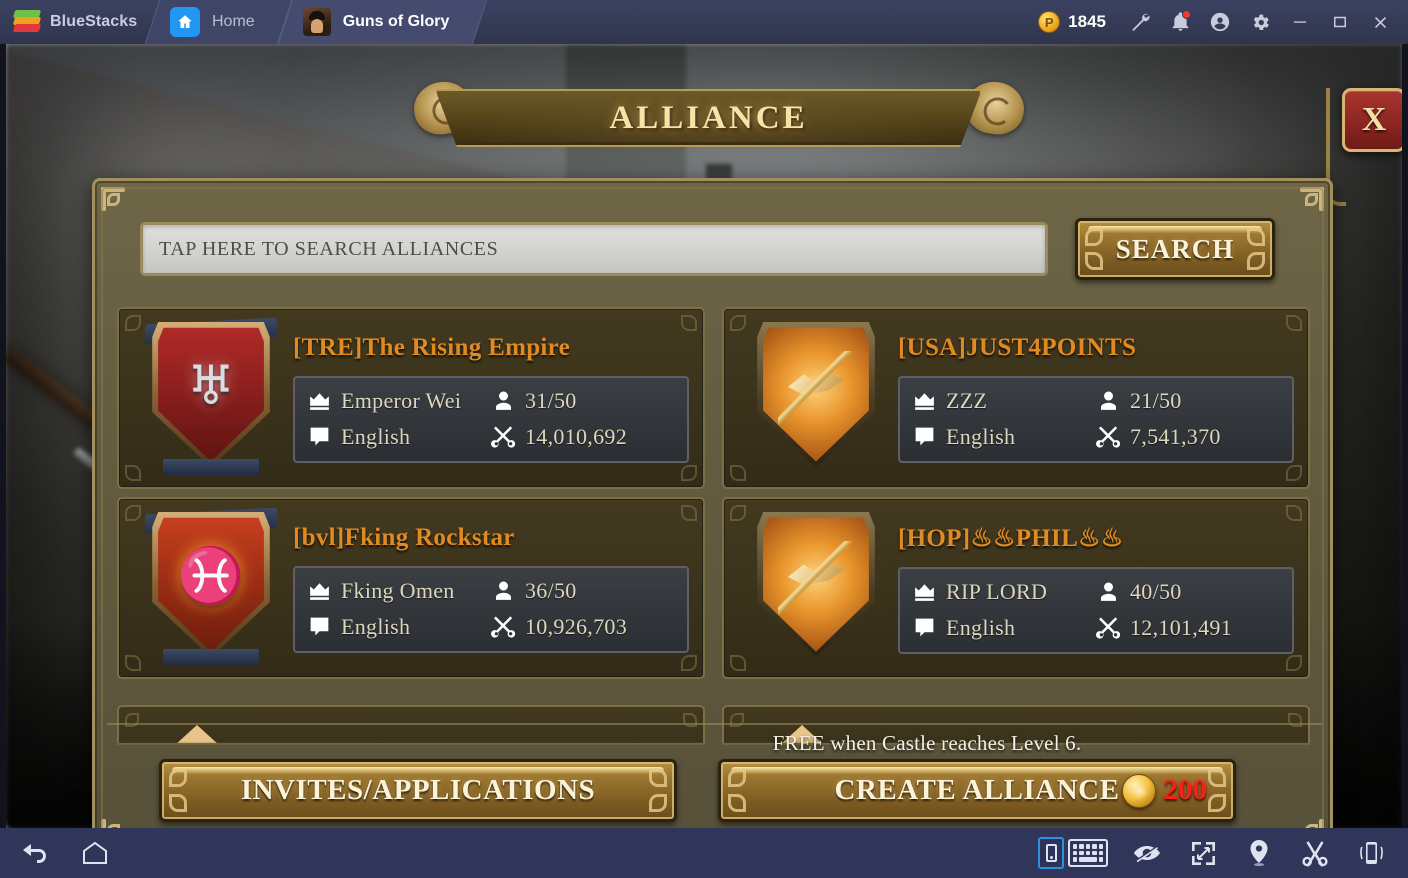  What do you see at coordinates (35, 853) in the screenshot?
I see `back-arrow-icon` at bounding box center [35, 853].